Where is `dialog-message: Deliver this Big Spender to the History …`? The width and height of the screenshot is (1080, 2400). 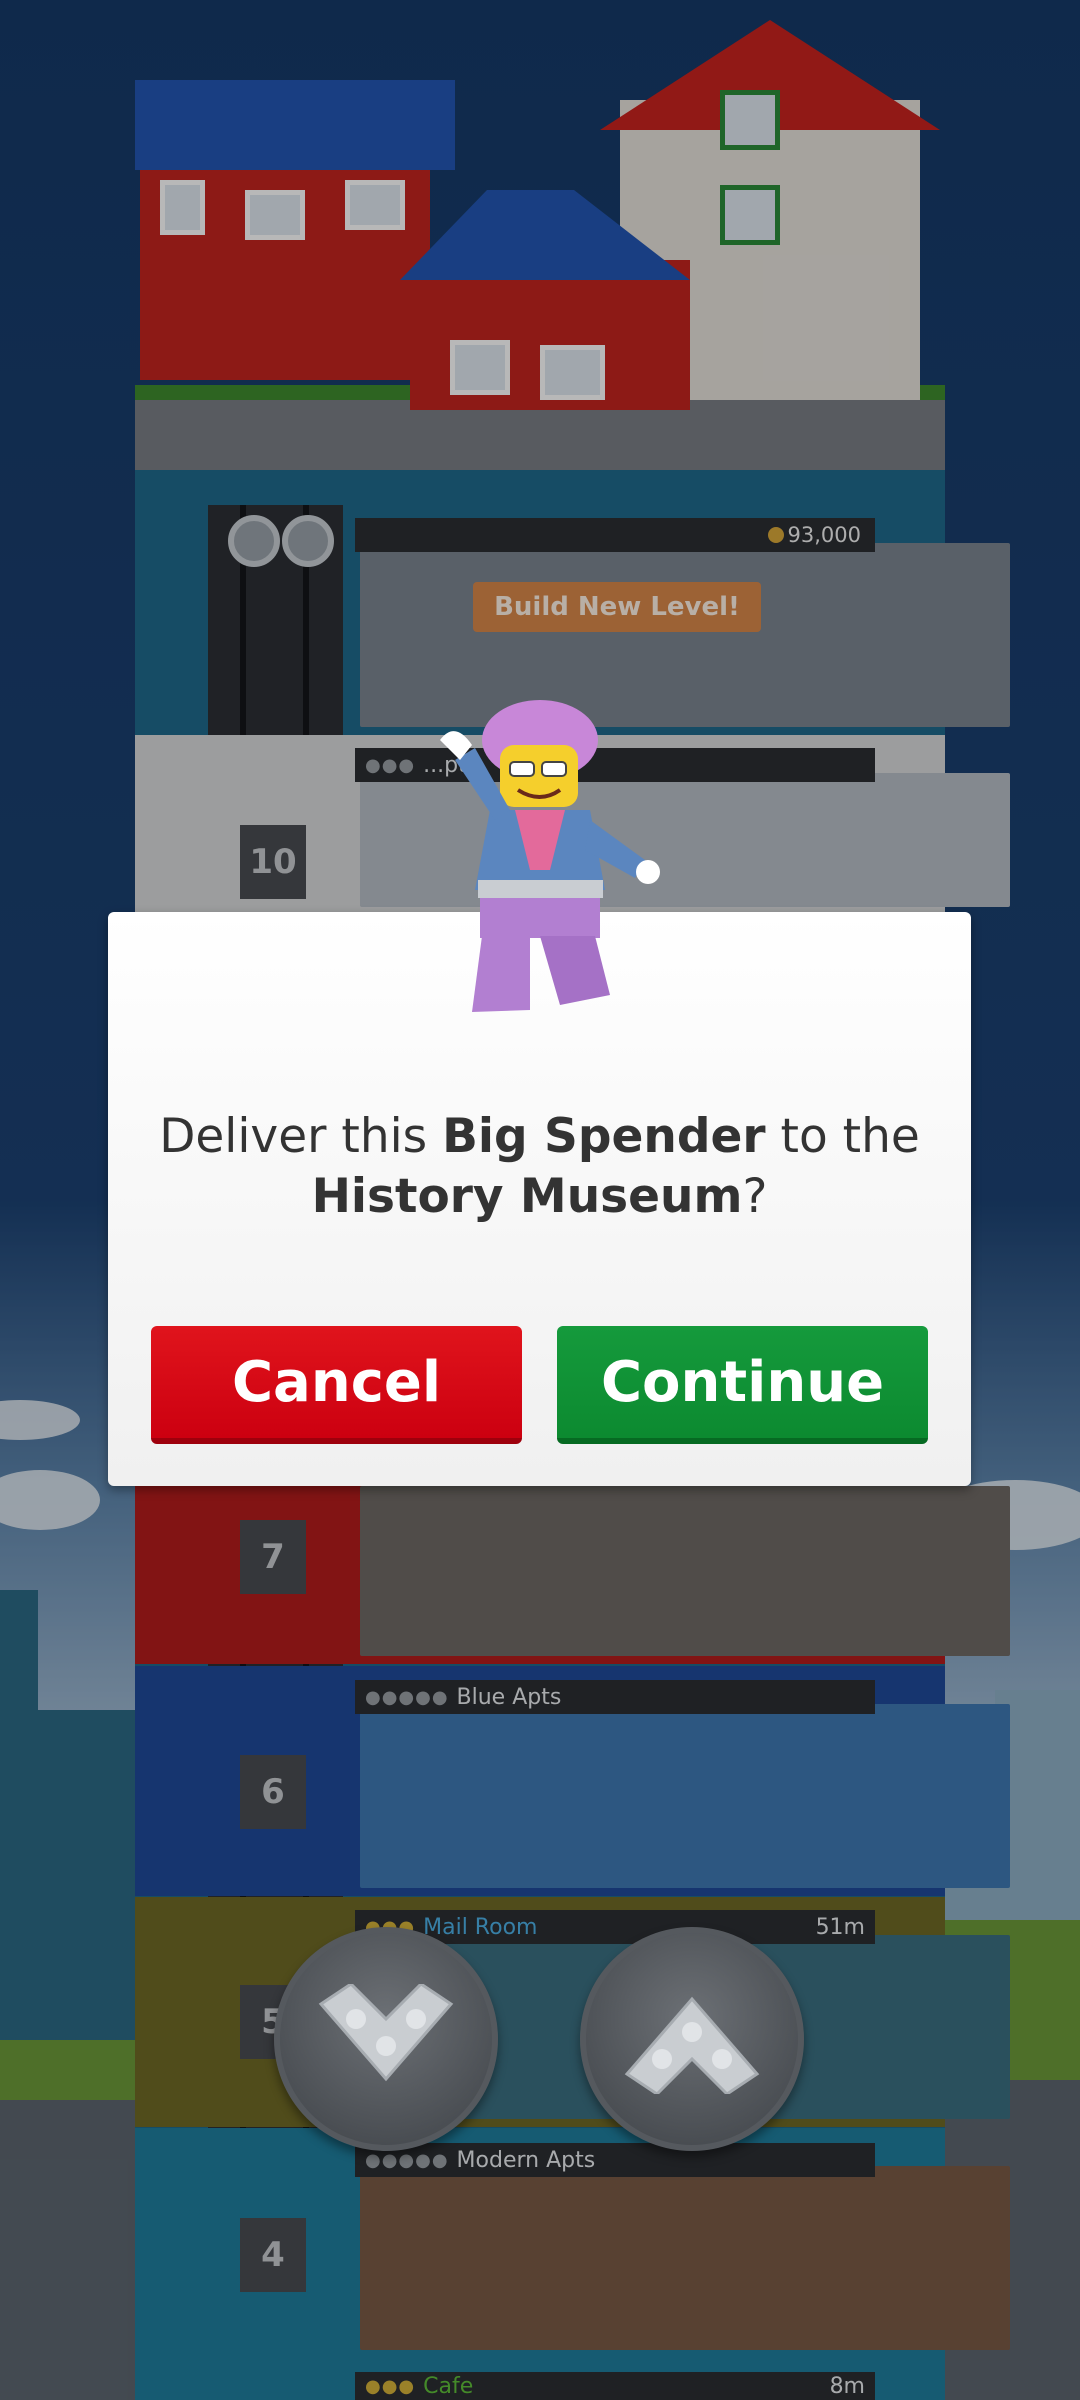
dialog-message: Deliver this Big Spender to the History … is located at coordinates (539, 1167).